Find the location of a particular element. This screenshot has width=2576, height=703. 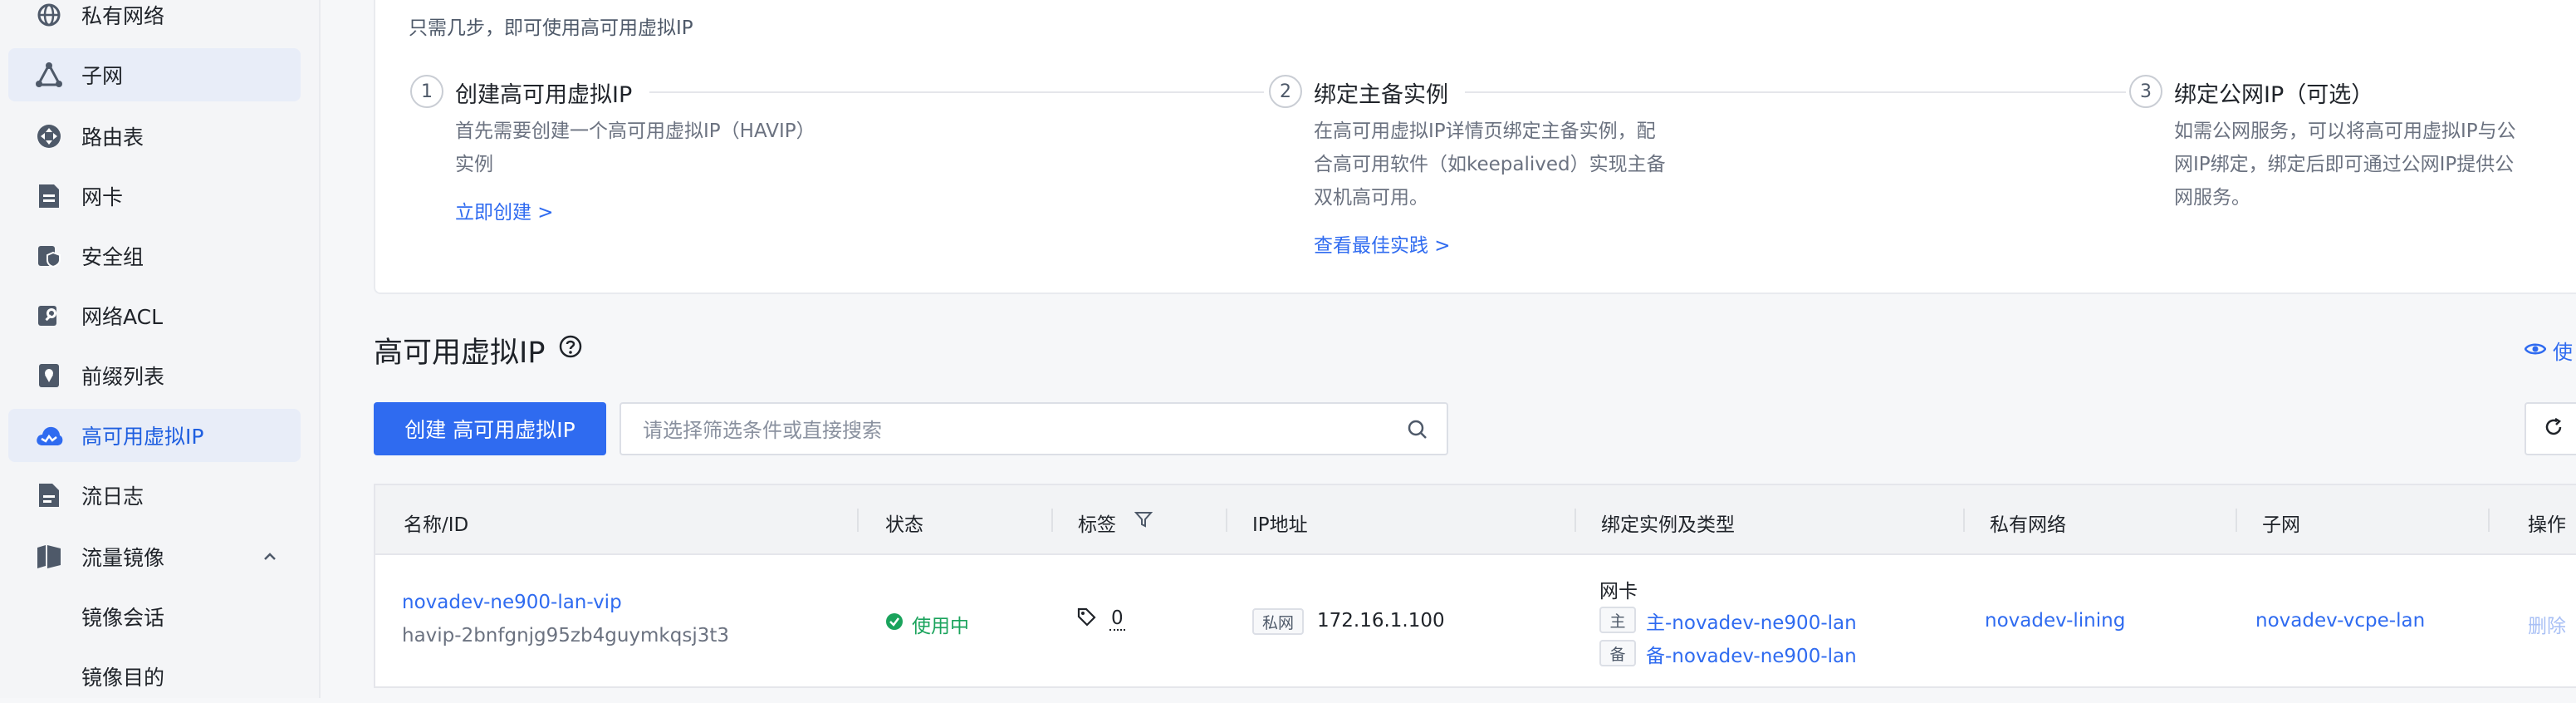

sidebar-item-prefix-list: 前缀列表 is located at coordinates (155, 375).